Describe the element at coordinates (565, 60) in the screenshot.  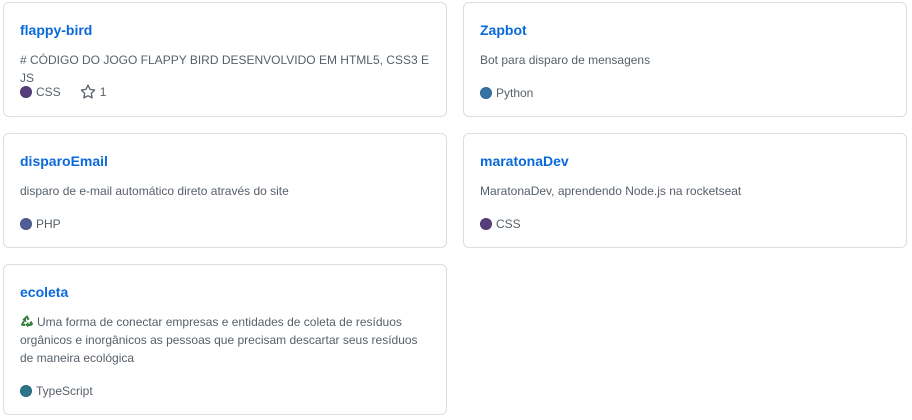
I see `repo-description: Bot para disparo de mensagens` at that location.